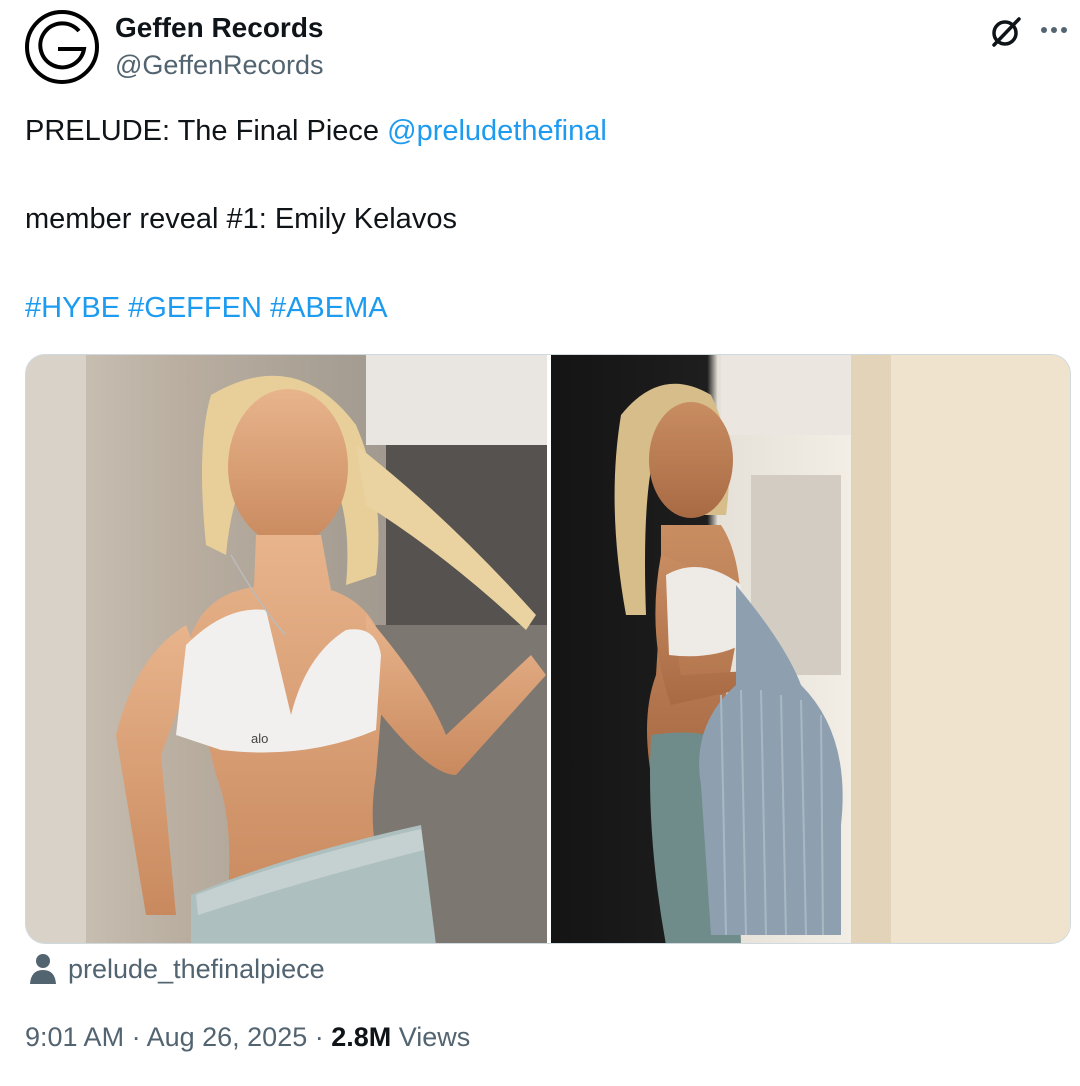  Describe the element at coordinates (497, 131) in the screenshot. I see `mention-link: @preludethefinal` at that location.